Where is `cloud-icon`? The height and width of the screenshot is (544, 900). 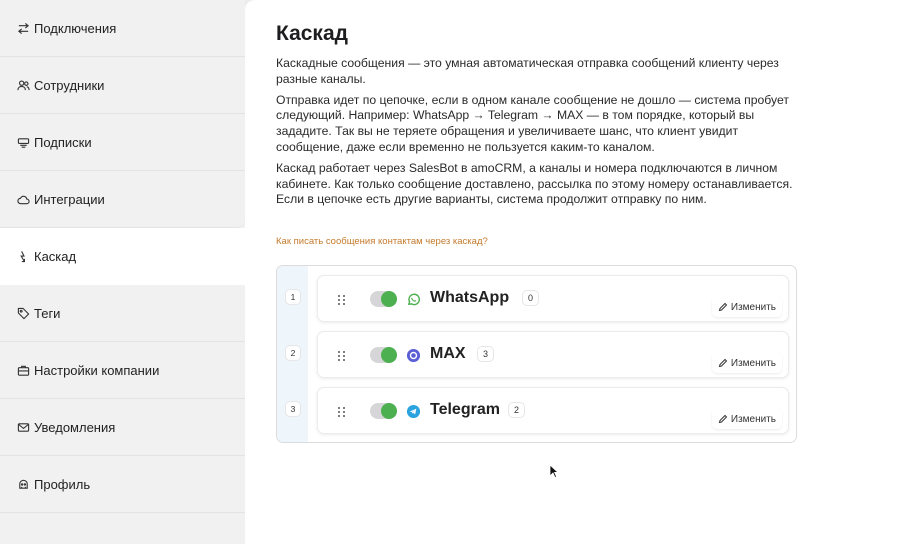
cloud-icon is located at coordinates (23, 199).